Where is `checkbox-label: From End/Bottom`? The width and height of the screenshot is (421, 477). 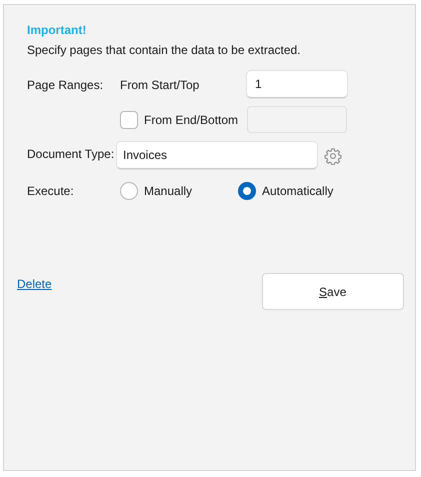 checkbox-label: From End/Bottom is located at coordinates (191, 120).